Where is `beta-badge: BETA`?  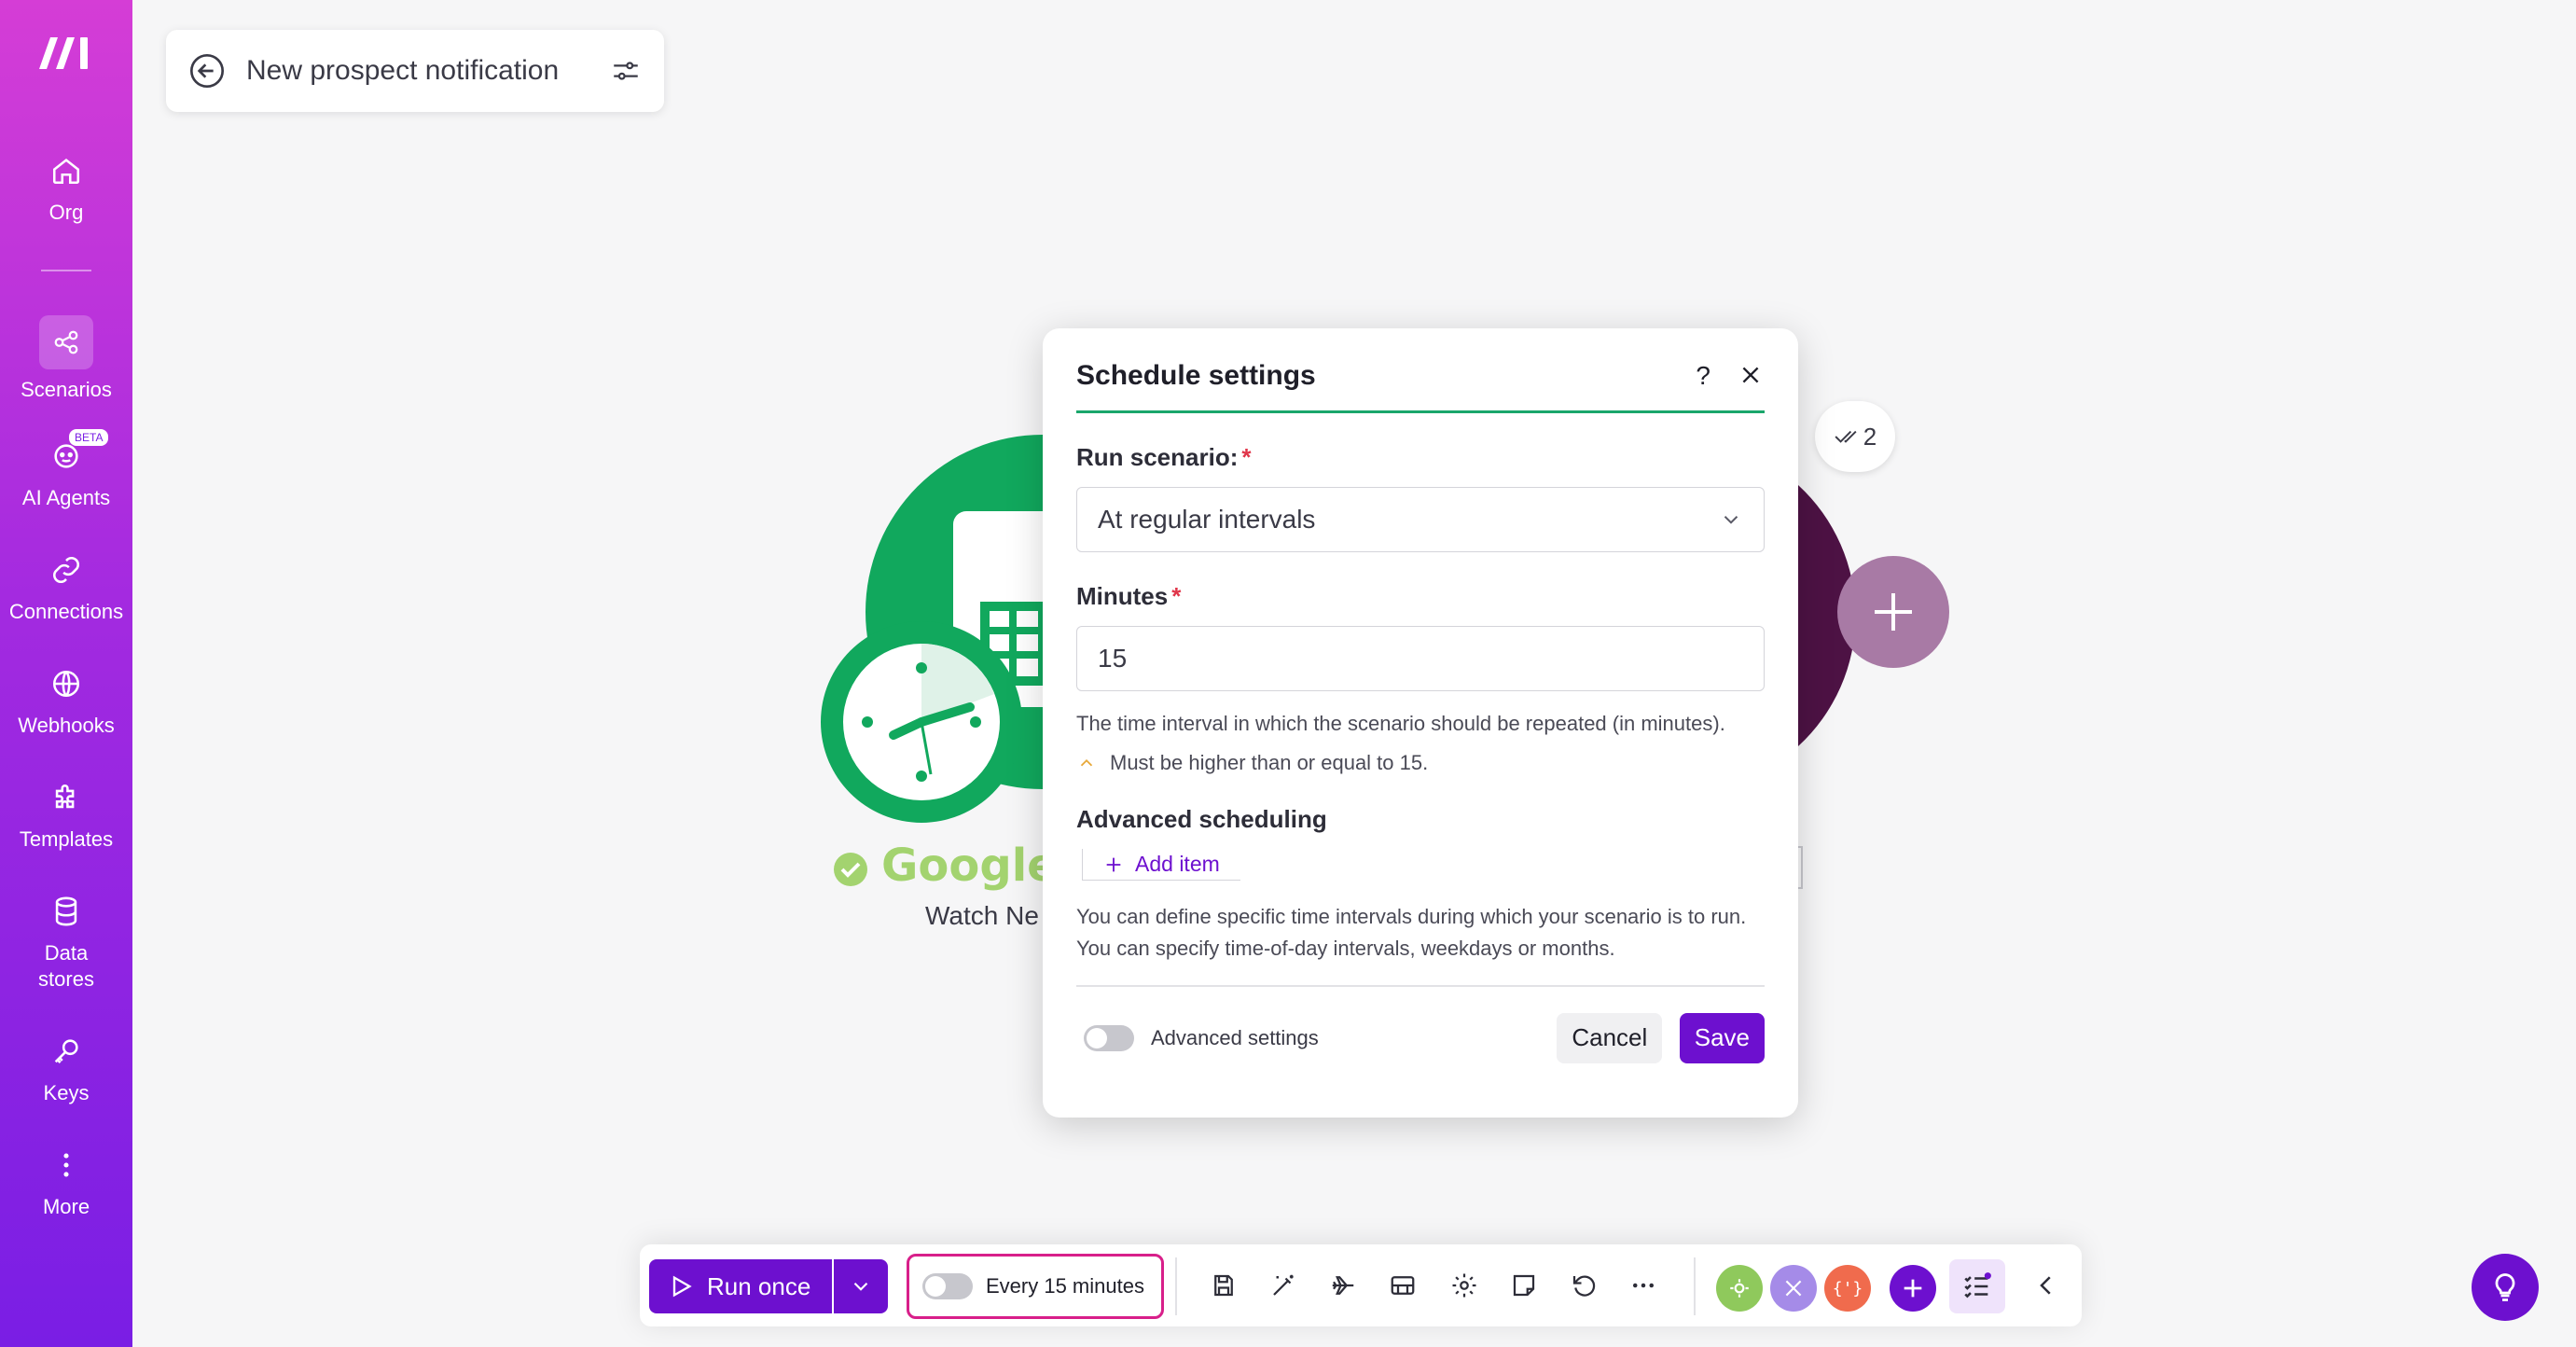
beta-badge: BETA is located at coordinates (89, 437).